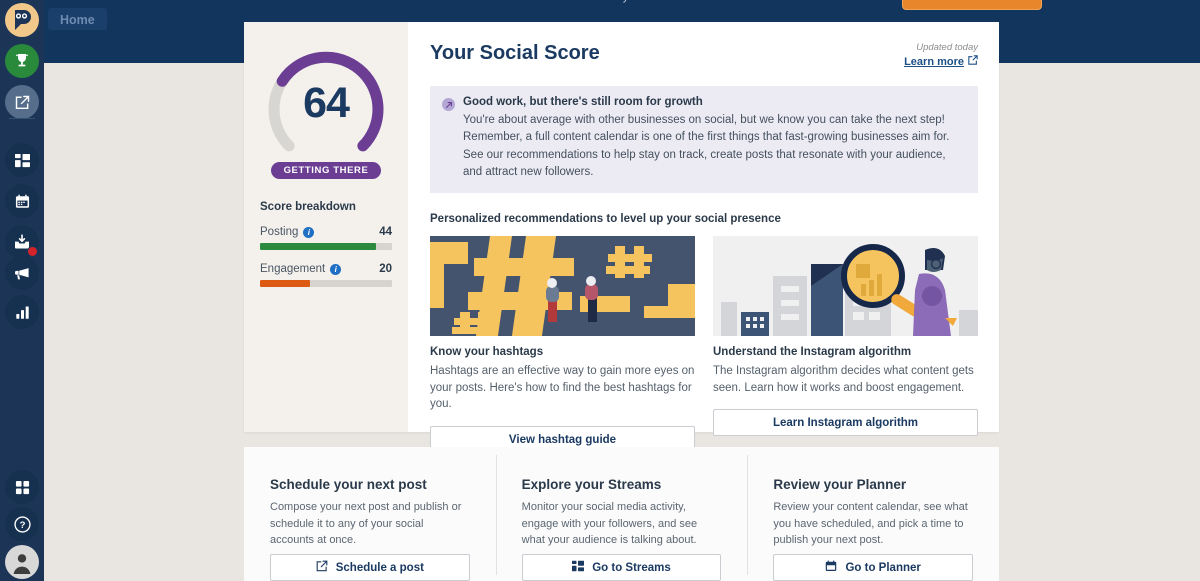 Image resolution: width=1200 pixels, height=581 pixels. I want to click on score-gauge: 64, so click(326, 101).